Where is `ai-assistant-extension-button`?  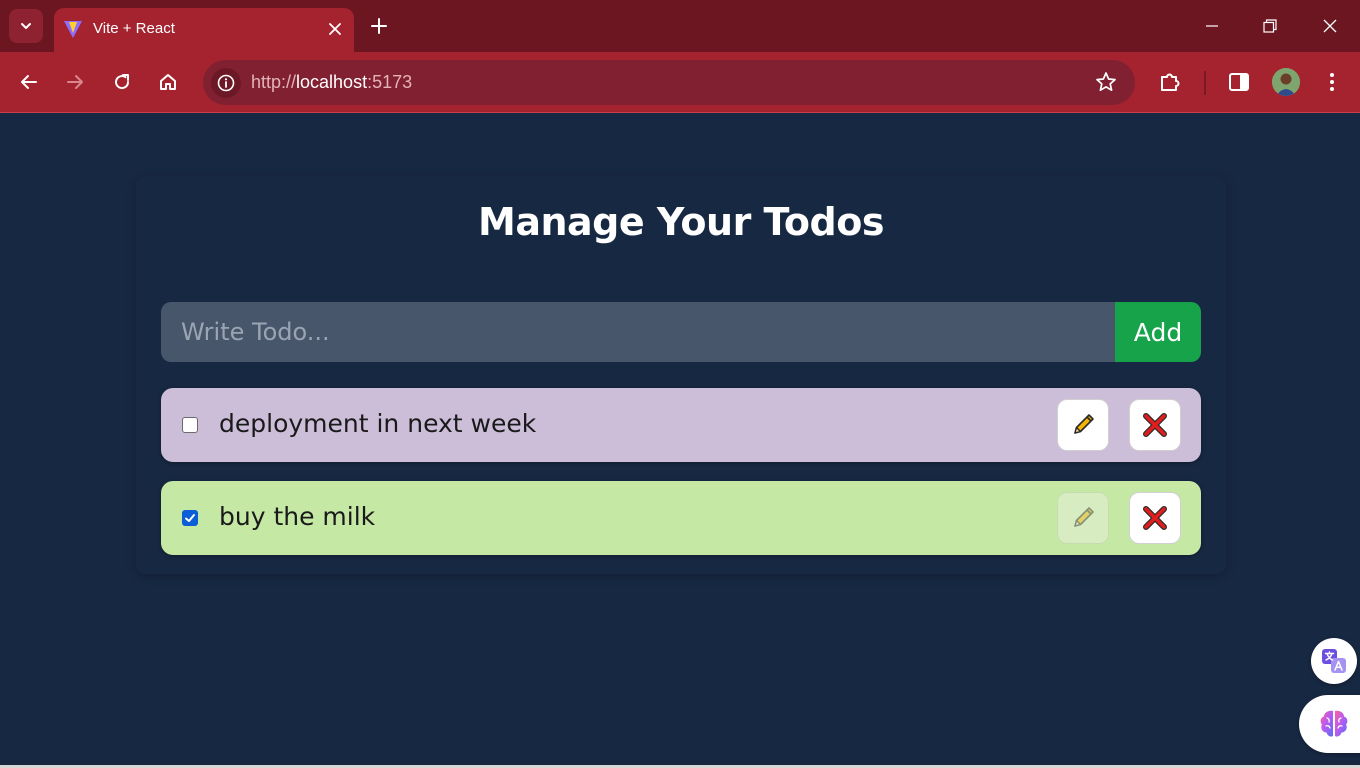
ai-assistant-extension-button is located at coordinates (1329, 724).